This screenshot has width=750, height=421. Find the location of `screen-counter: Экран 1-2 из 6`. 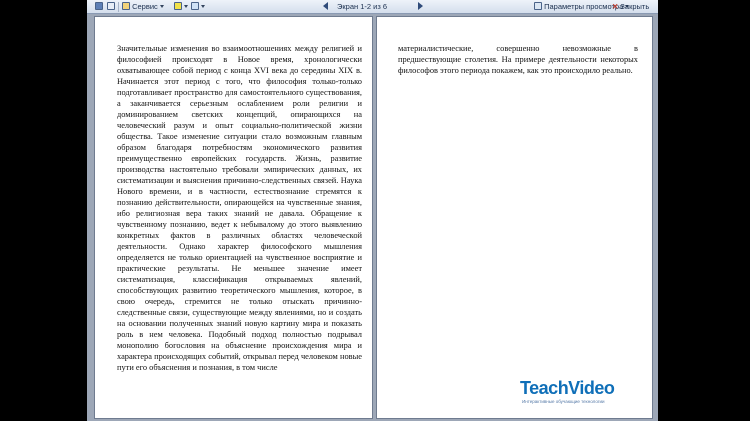

screen-counter: Экран 1-2 из 6 is located at coordinates (362, 6).